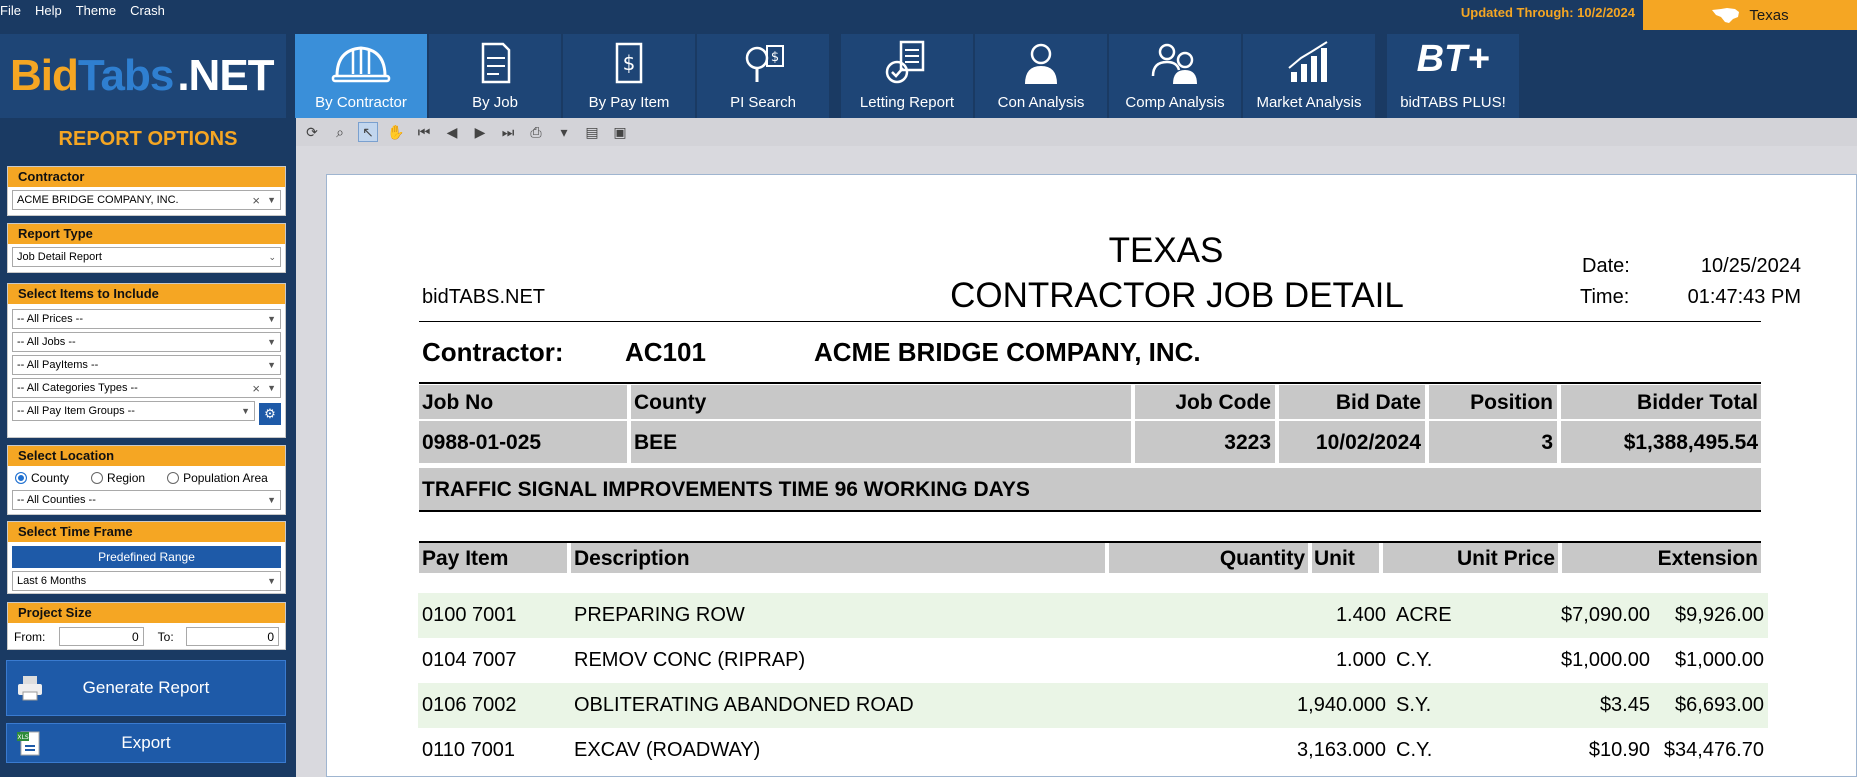 This screenshot has width=1857, height=777. Describe the element at coordinates (1547, 442) in the screenshot. I see `position-value: 3` at that location.